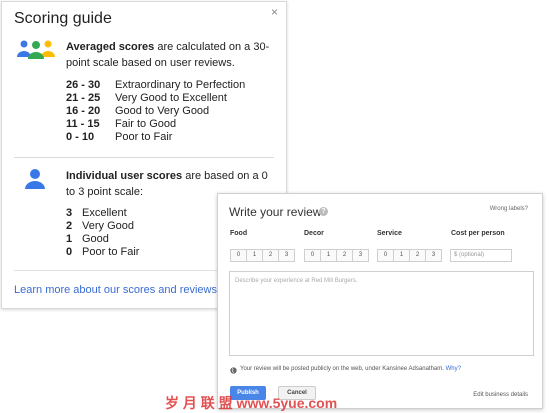 The image size is (549, 413). I want to click on decor-score-selector: 0 1 2 3, so click(336, 255).